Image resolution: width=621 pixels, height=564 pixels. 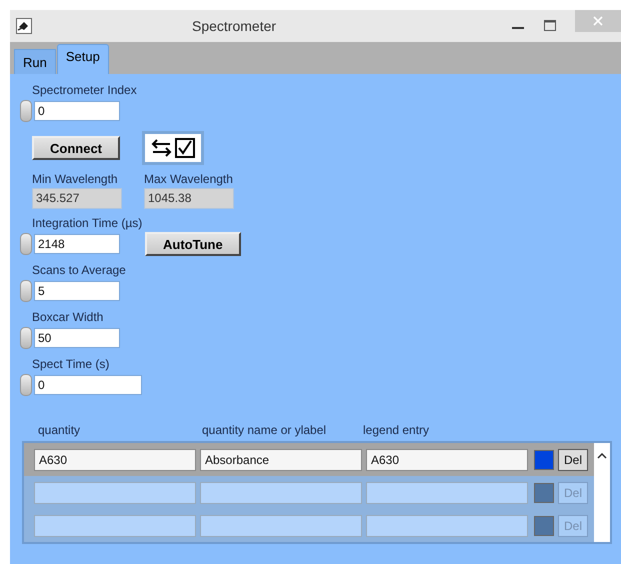 I want to click on connect-toggle, so click(x=173, y=148).